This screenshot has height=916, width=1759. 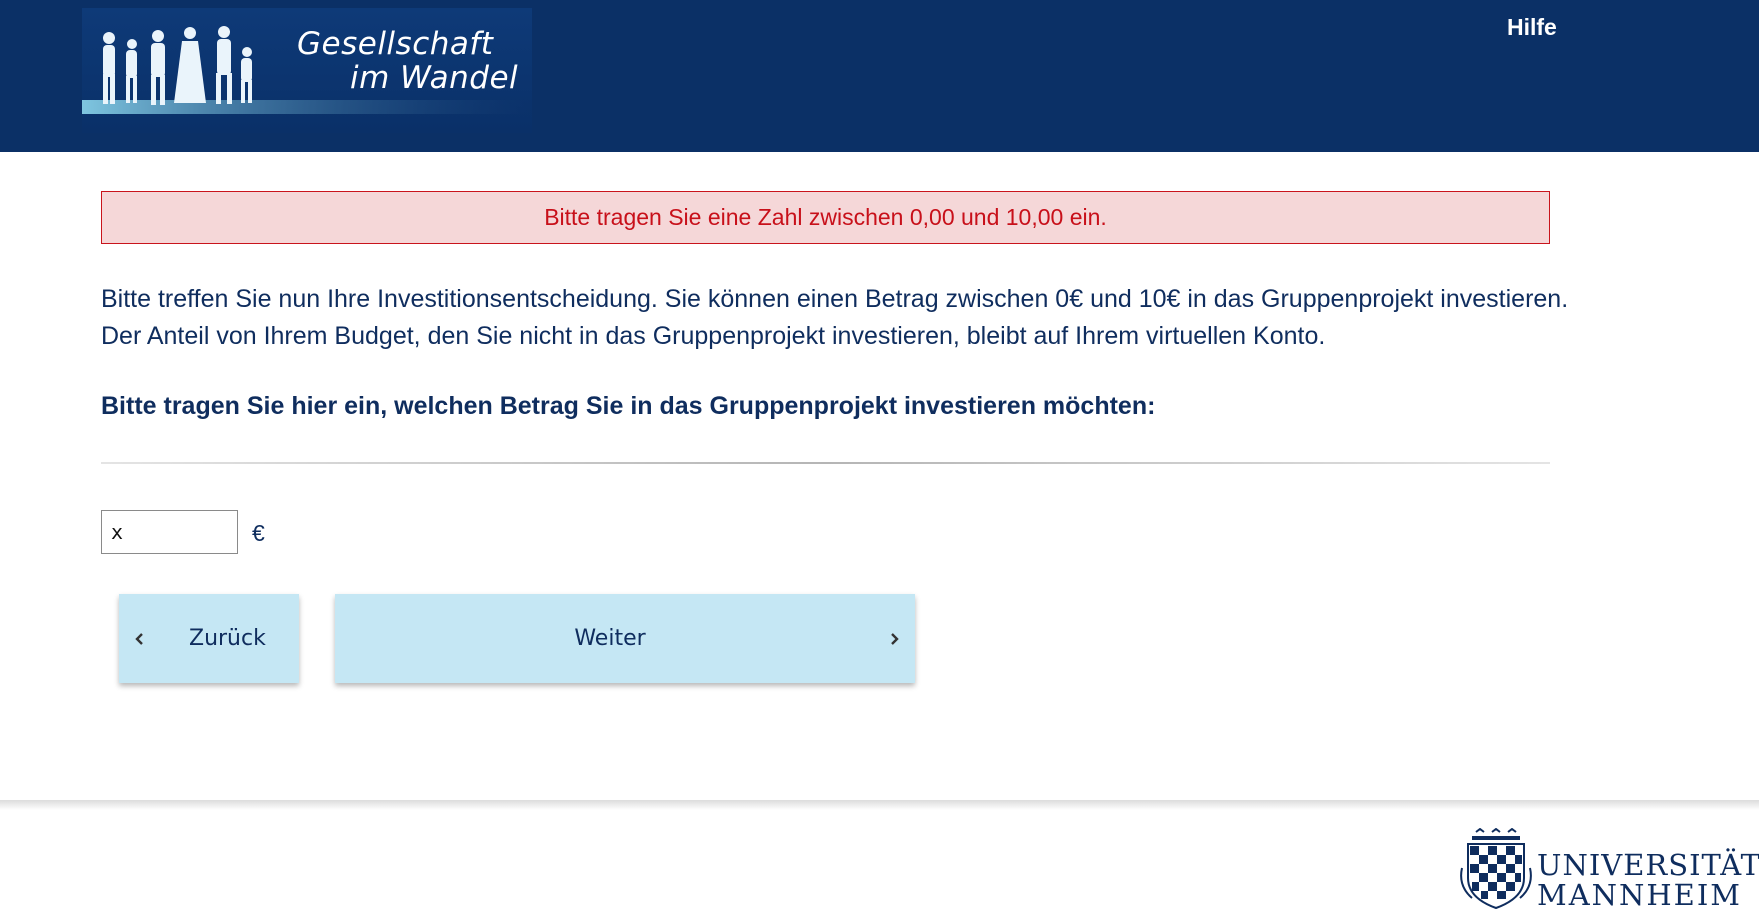 I want to click on divider, so click(x=825, y=463).